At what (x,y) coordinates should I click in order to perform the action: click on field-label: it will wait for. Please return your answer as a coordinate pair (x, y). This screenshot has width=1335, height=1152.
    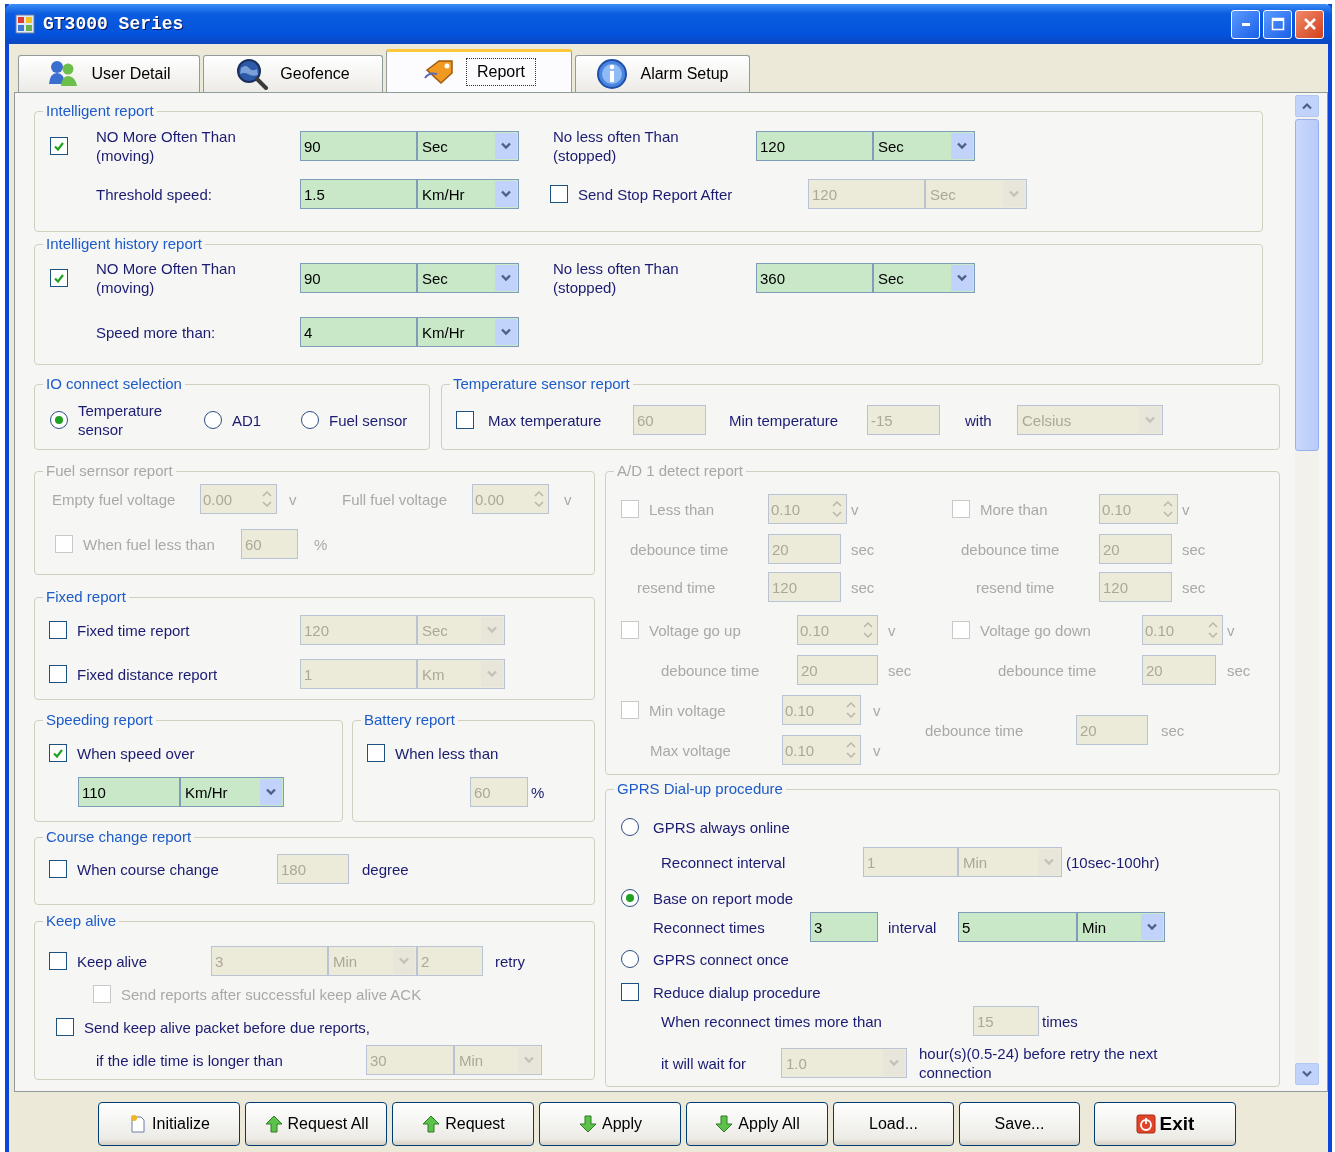
    Looking at the image, I should click on (704, 1063).